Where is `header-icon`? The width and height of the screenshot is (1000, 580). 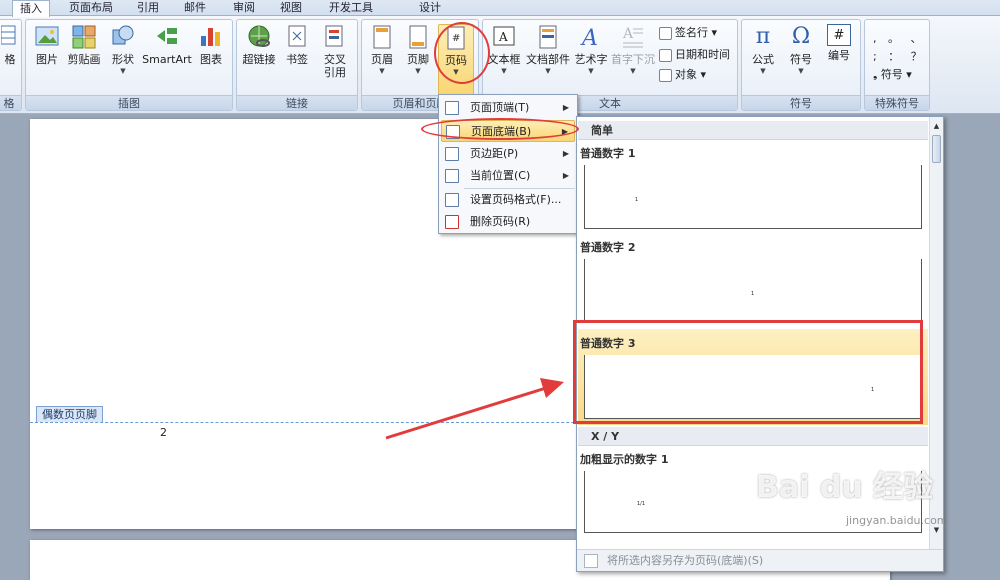
header-icon is located at coordinates (382, 37).